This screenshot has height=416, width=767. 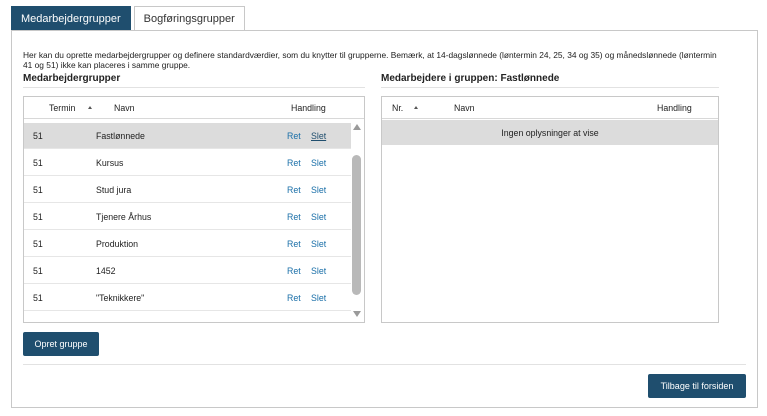 I want to click on column-header-nr: Nr., so click(x=397, y=108).